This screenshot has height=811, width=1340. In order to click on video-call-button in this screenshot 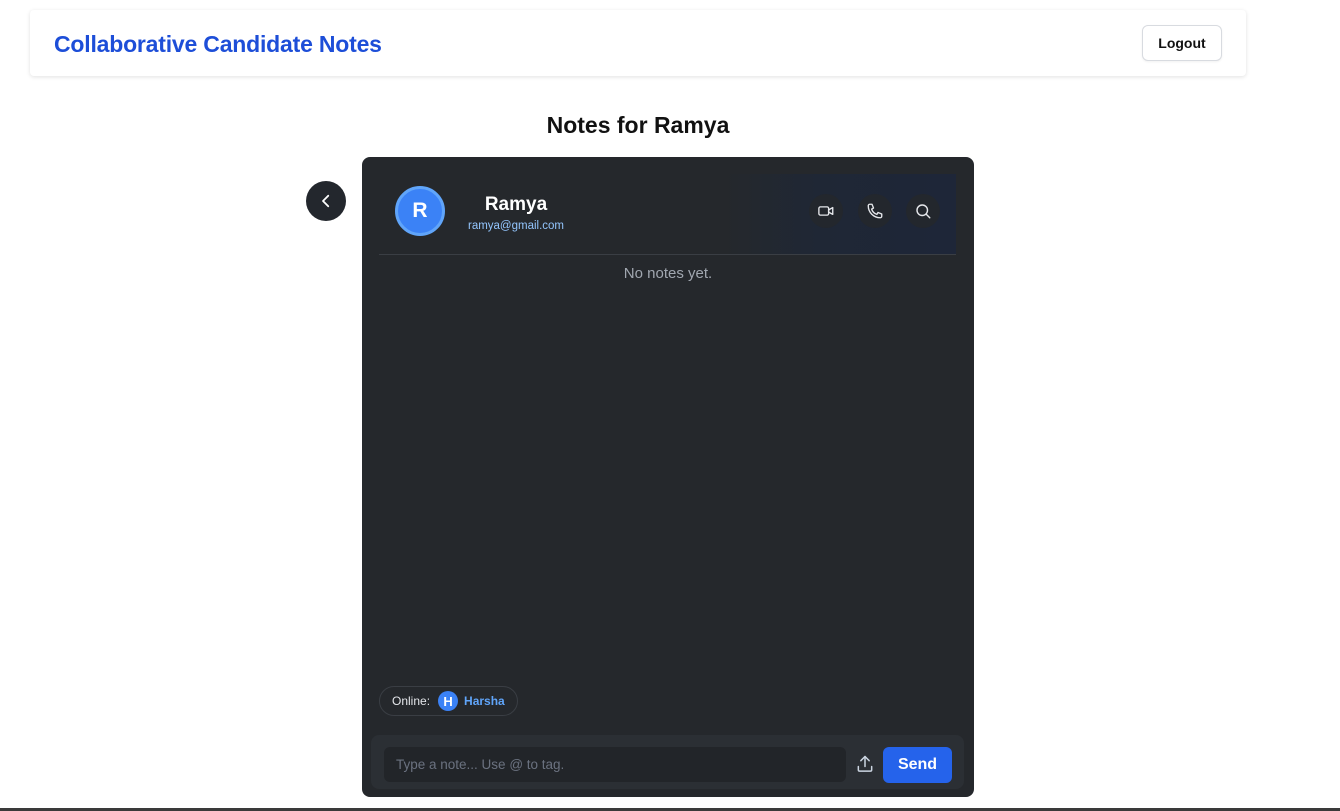, I will do `click(826, 211)`.